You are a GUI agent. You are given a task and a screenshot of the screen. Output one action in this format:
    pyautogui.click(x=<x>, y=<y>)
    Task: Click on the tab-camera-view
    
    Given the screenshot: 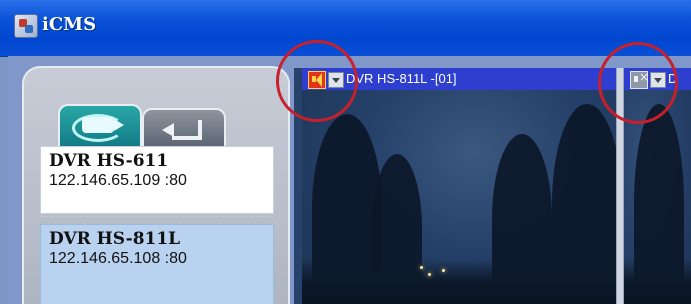 What is the action you would take?
    pyautogui.click(x=100, y=126)
    